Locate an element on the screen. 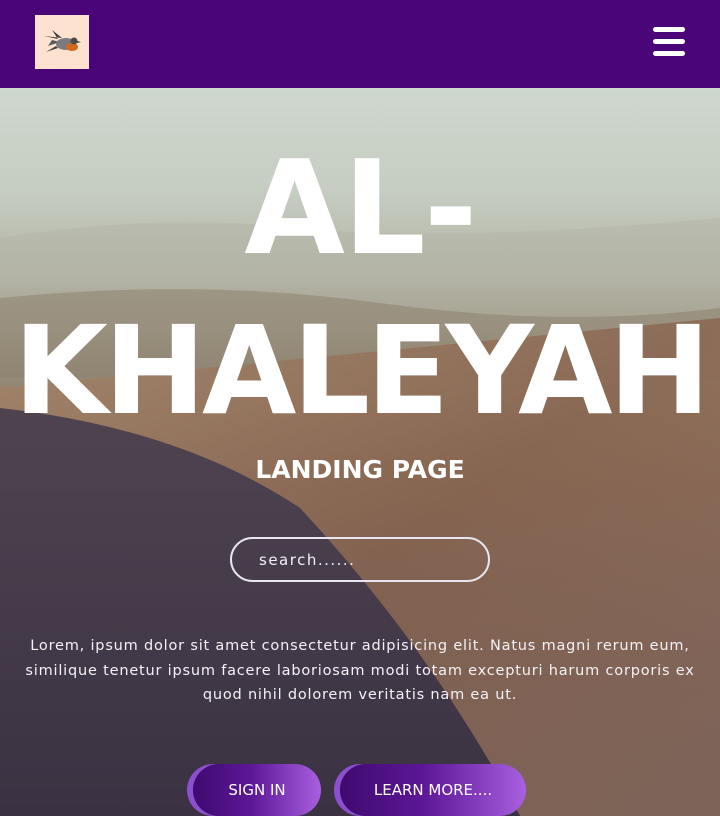  hero-subtitle: LANDING PAGE is located at coordinates (360, 469).